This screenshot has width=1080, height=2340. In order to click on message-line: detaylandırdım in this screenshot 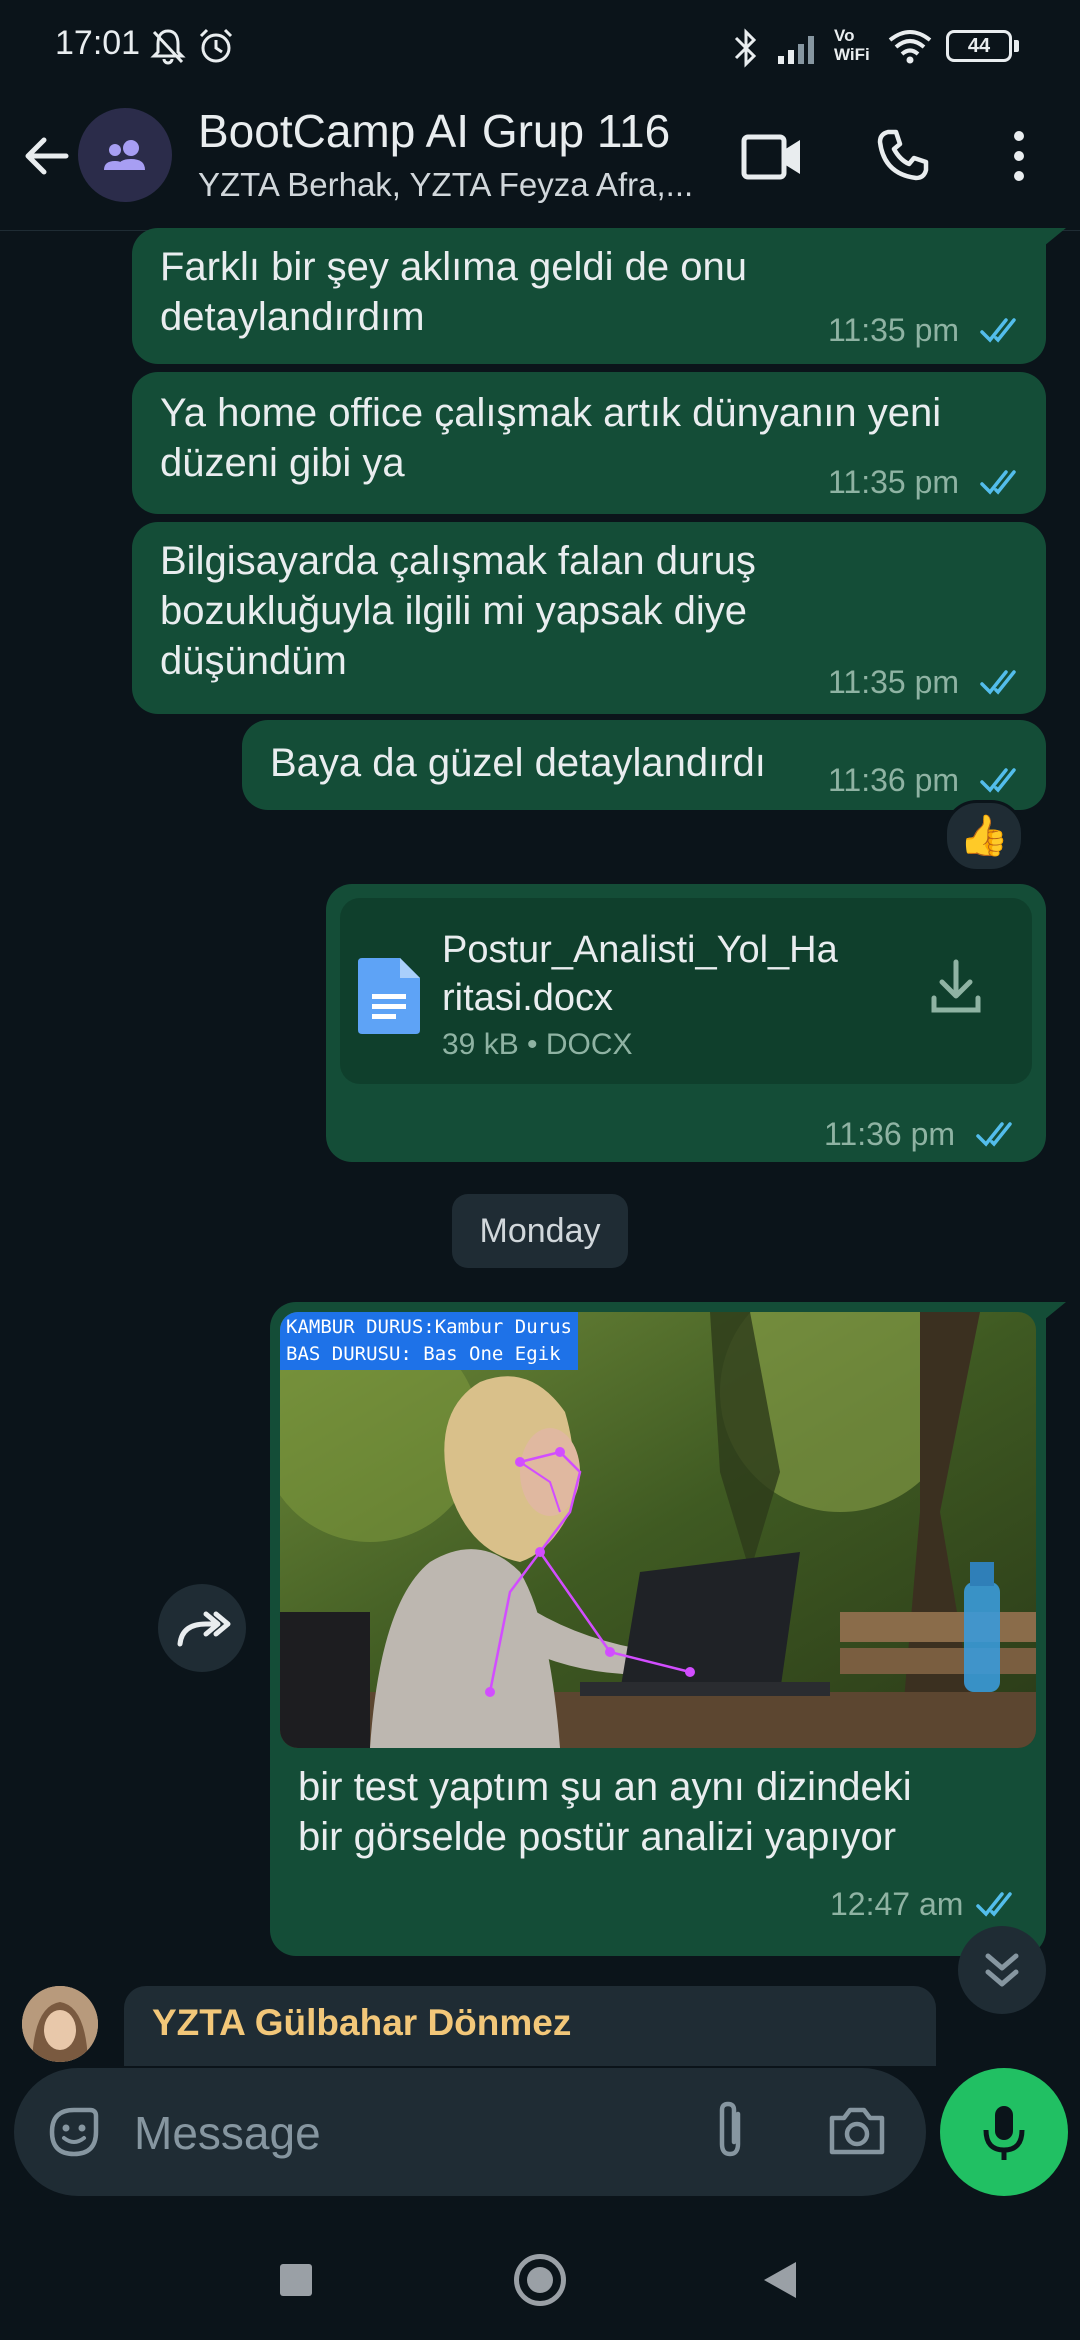, I will do `click(292, 317)`.